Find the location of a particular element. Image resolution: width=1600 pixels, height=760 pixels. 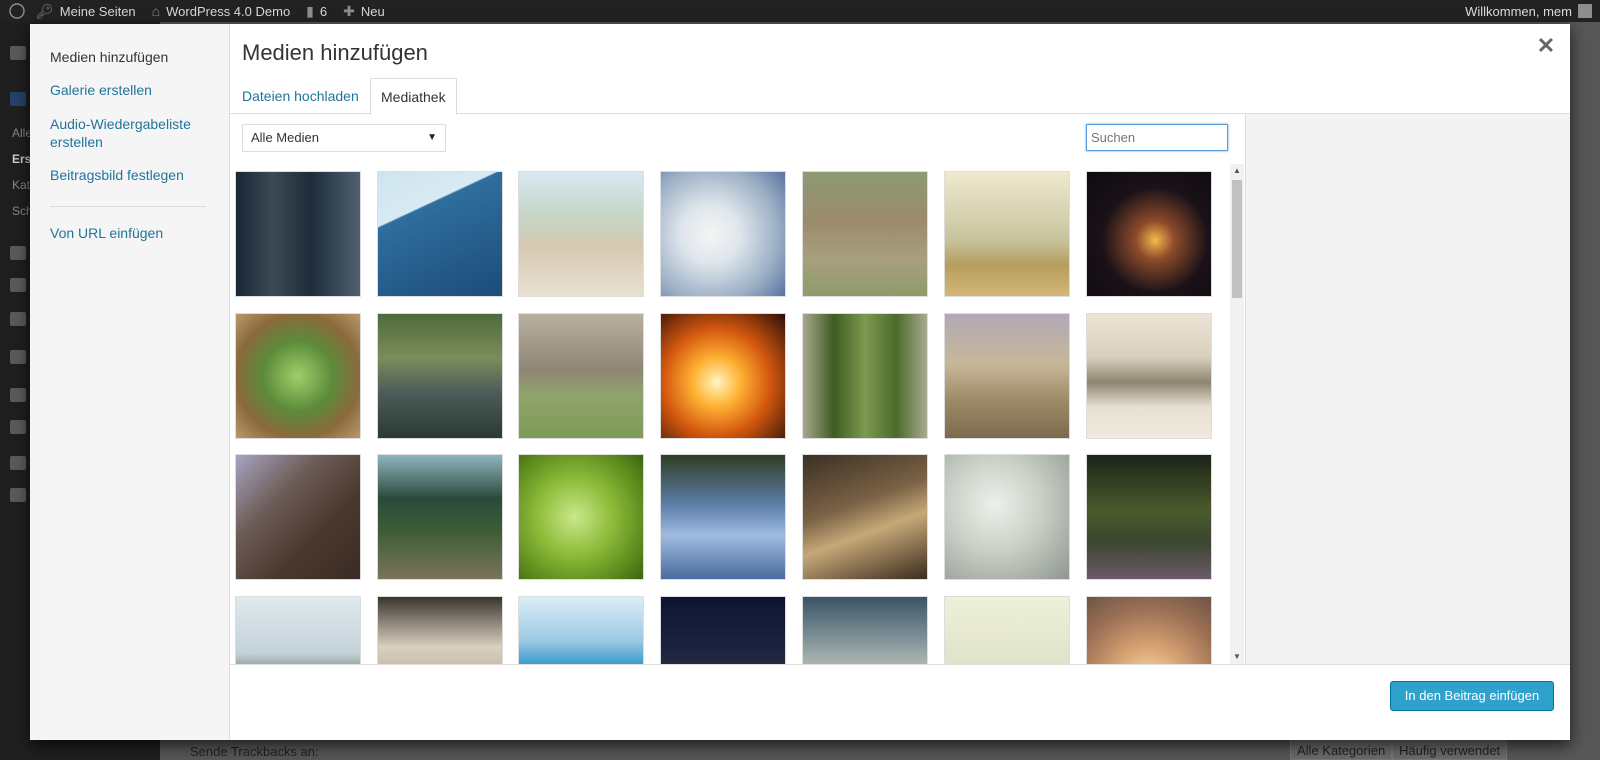

lake-village-thumbnail is located at coordinates (1149, 376).